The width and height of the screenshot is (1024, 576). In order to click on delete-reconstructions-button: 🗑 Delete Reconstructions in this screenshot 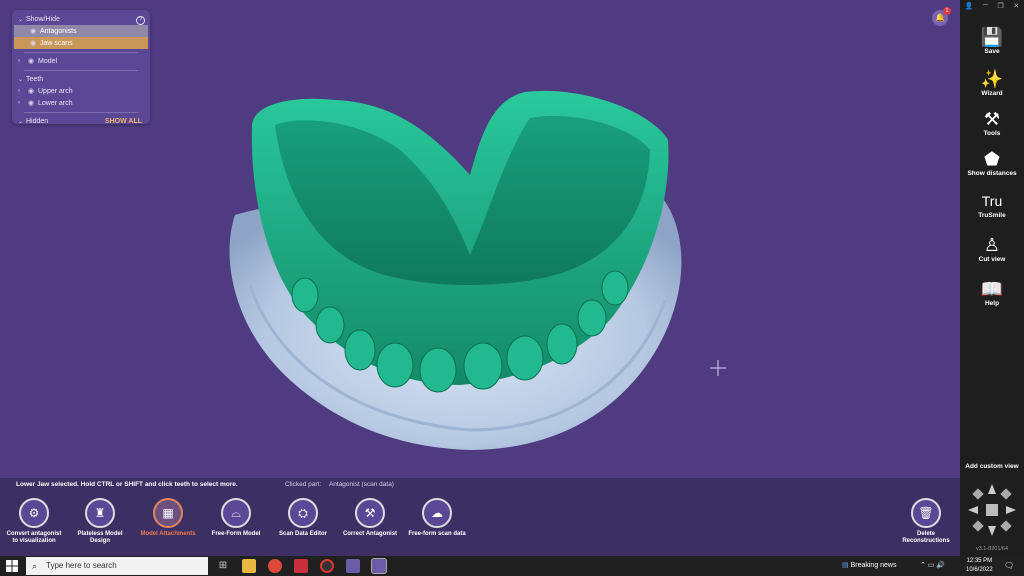, I will do `click(926, 521)`.